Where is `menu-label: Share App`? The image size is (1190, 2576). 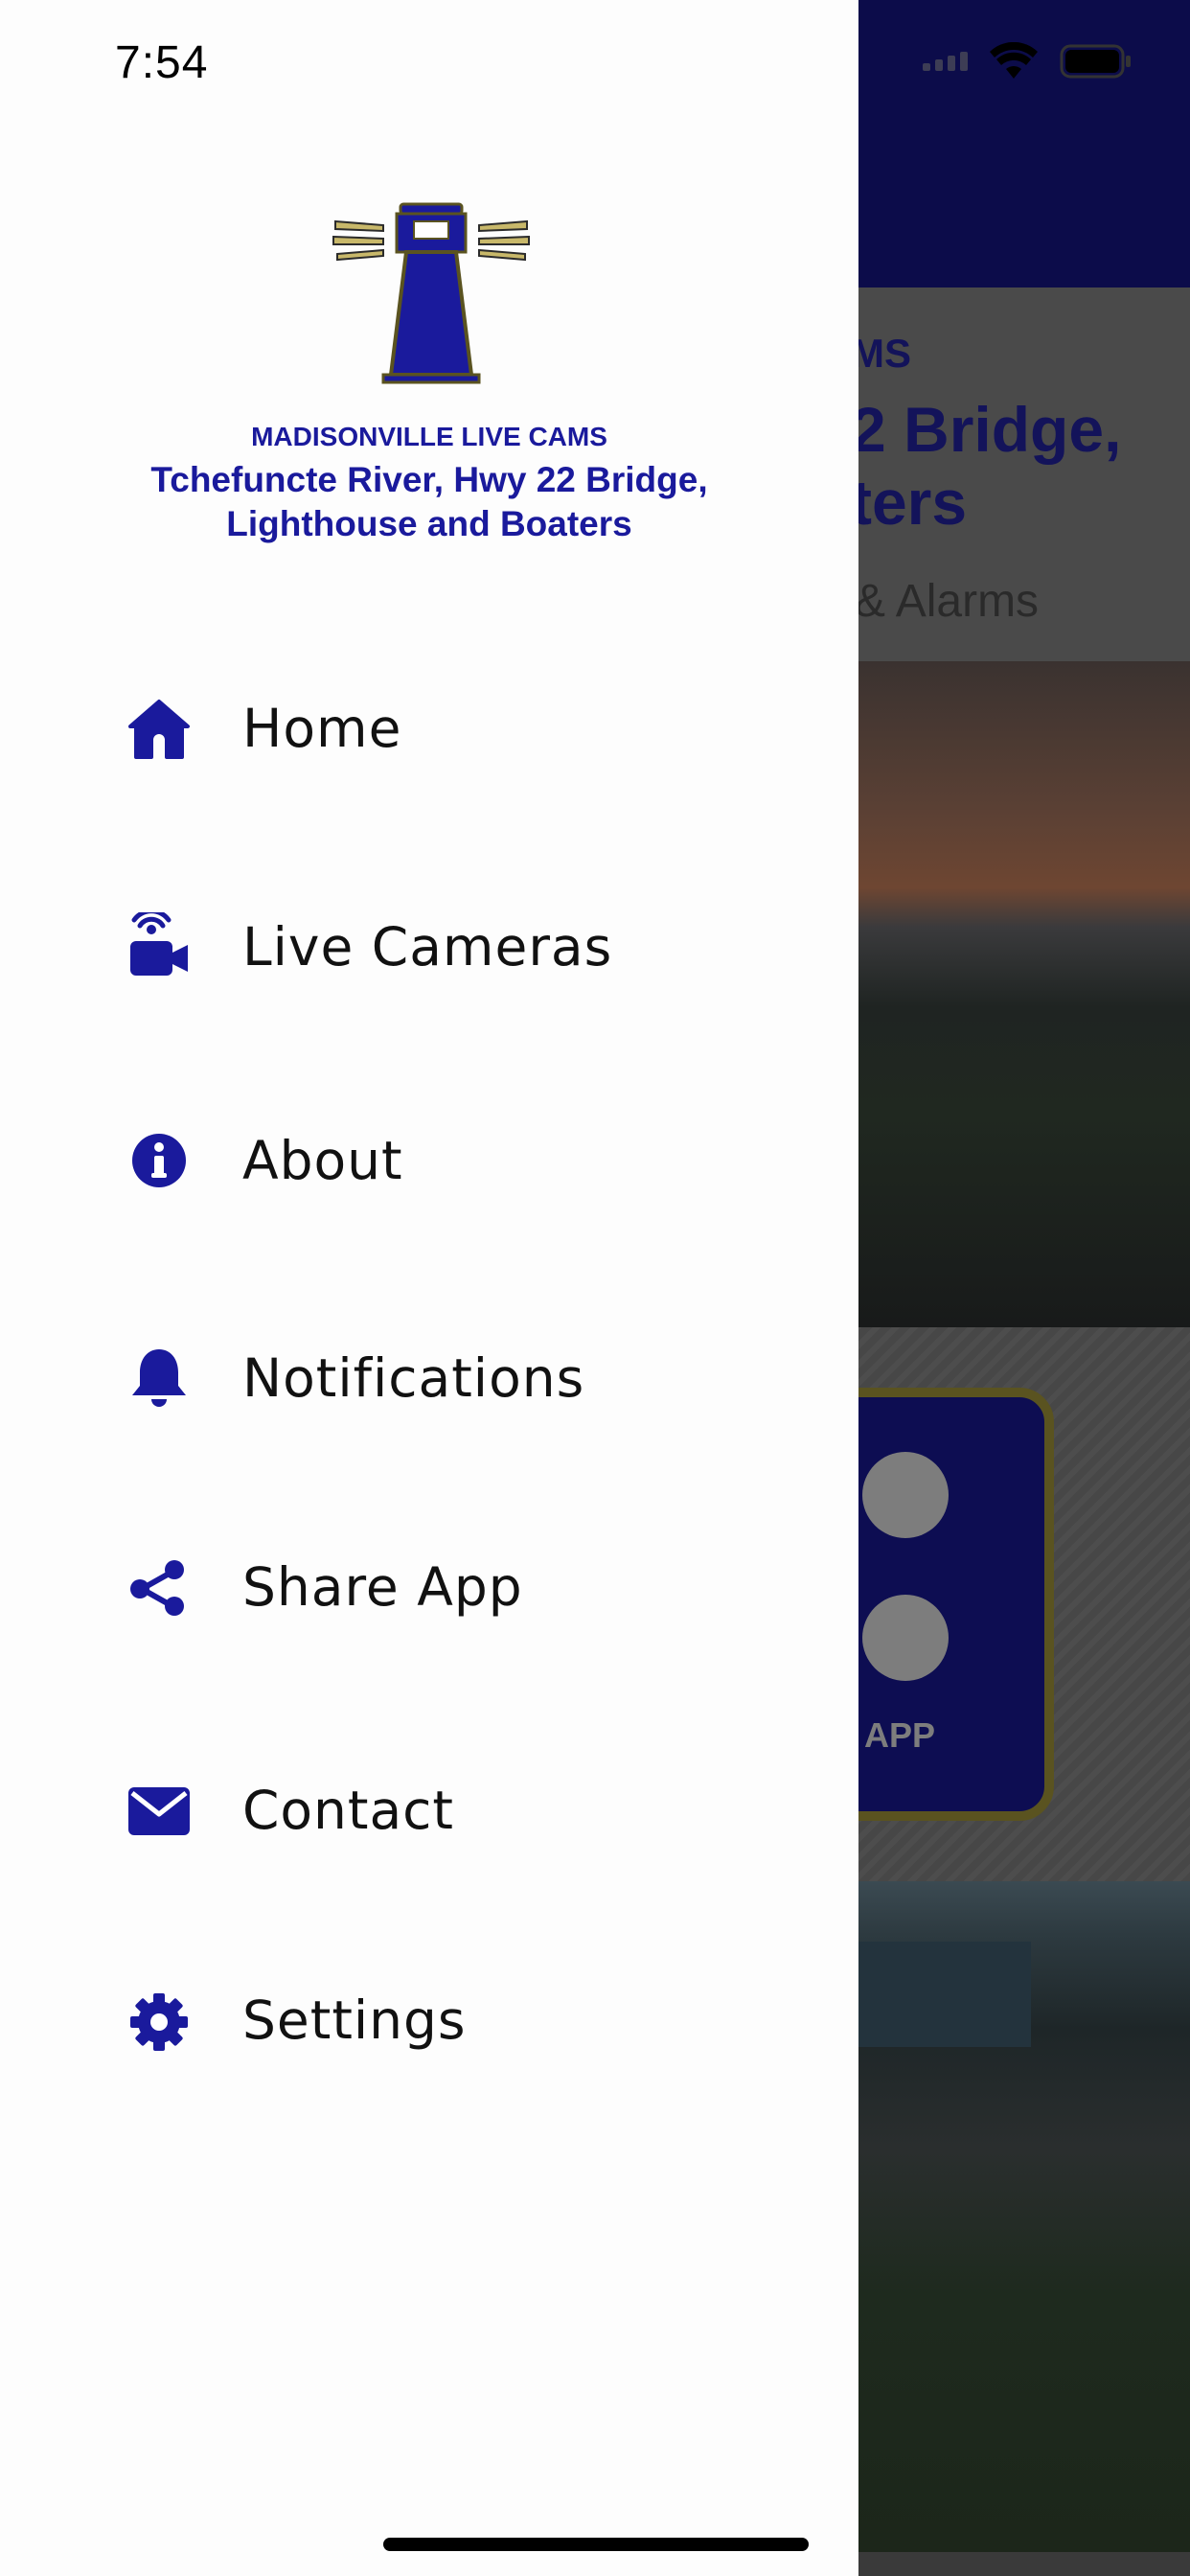
menu-label: Share App is located at coordinates (382, 1587).